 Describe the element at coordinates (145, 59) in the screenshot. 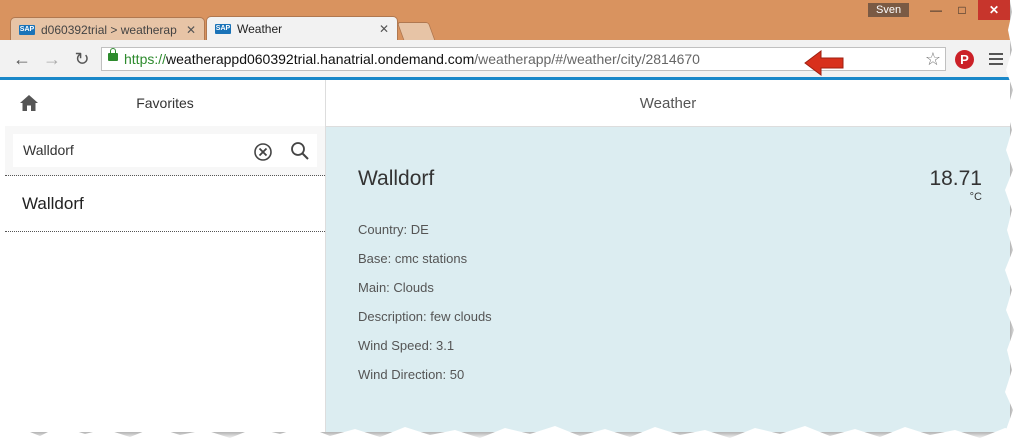

I see `url-scheme: https://` at that location.